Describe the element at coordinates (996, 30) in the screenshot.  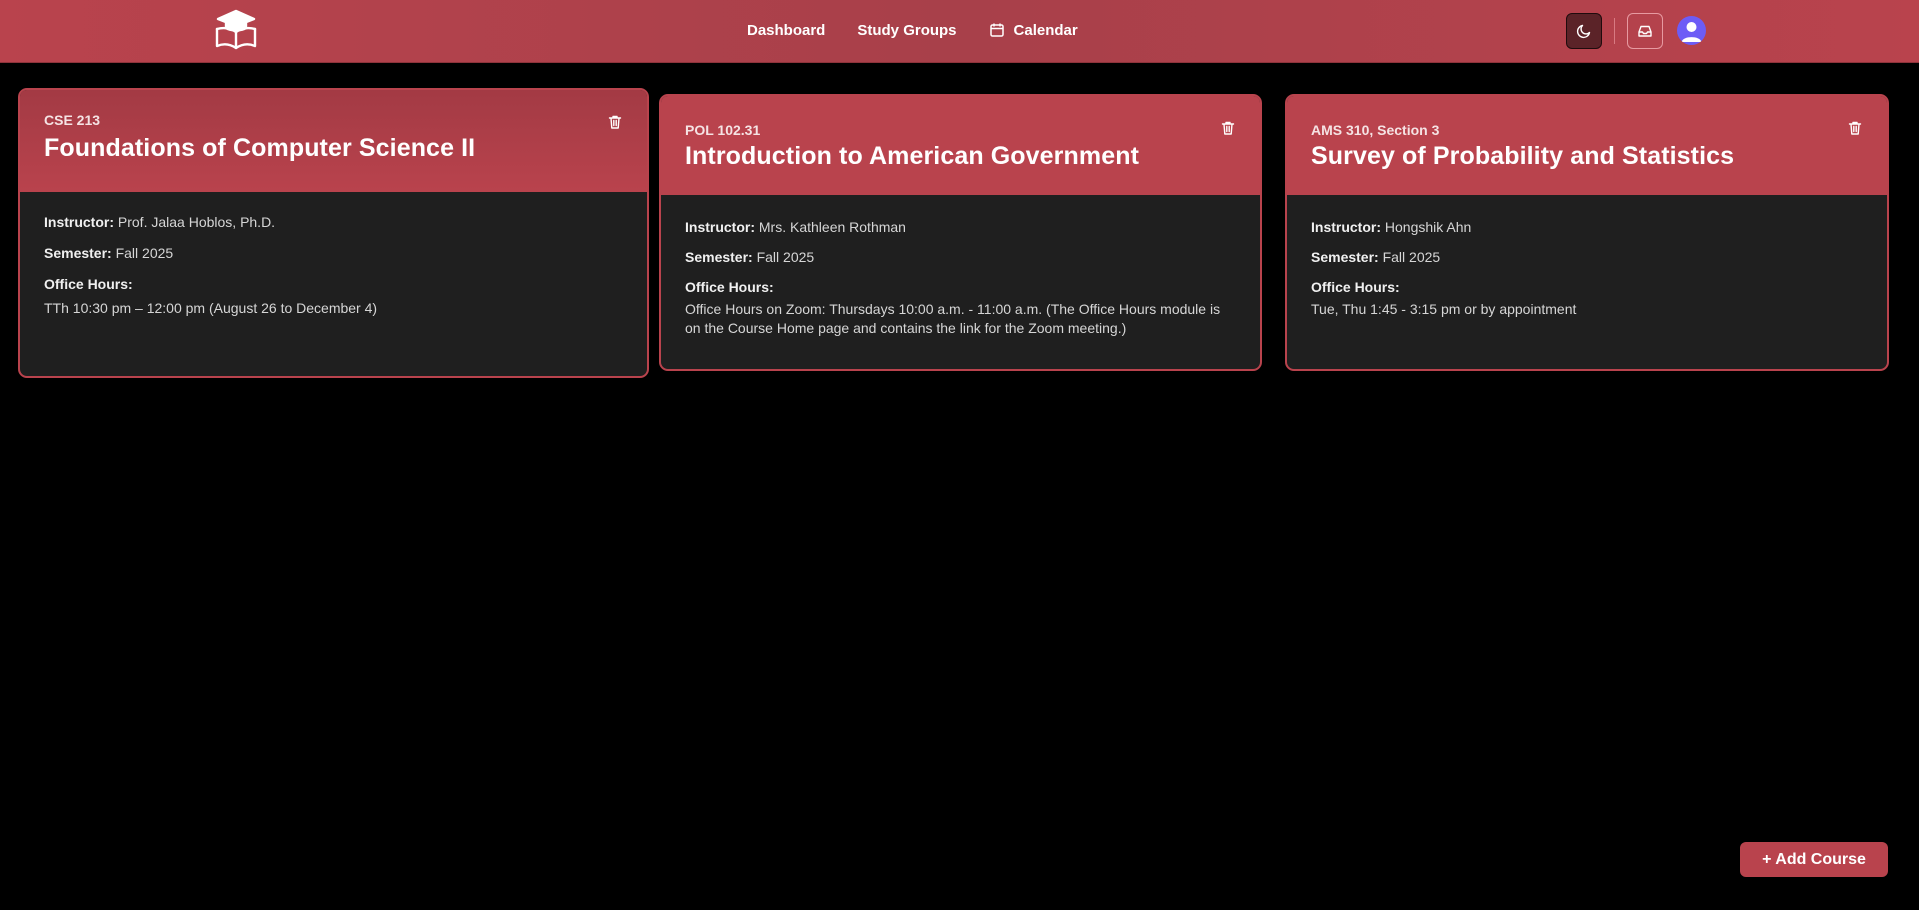
I see `calendar-icon` at that location.